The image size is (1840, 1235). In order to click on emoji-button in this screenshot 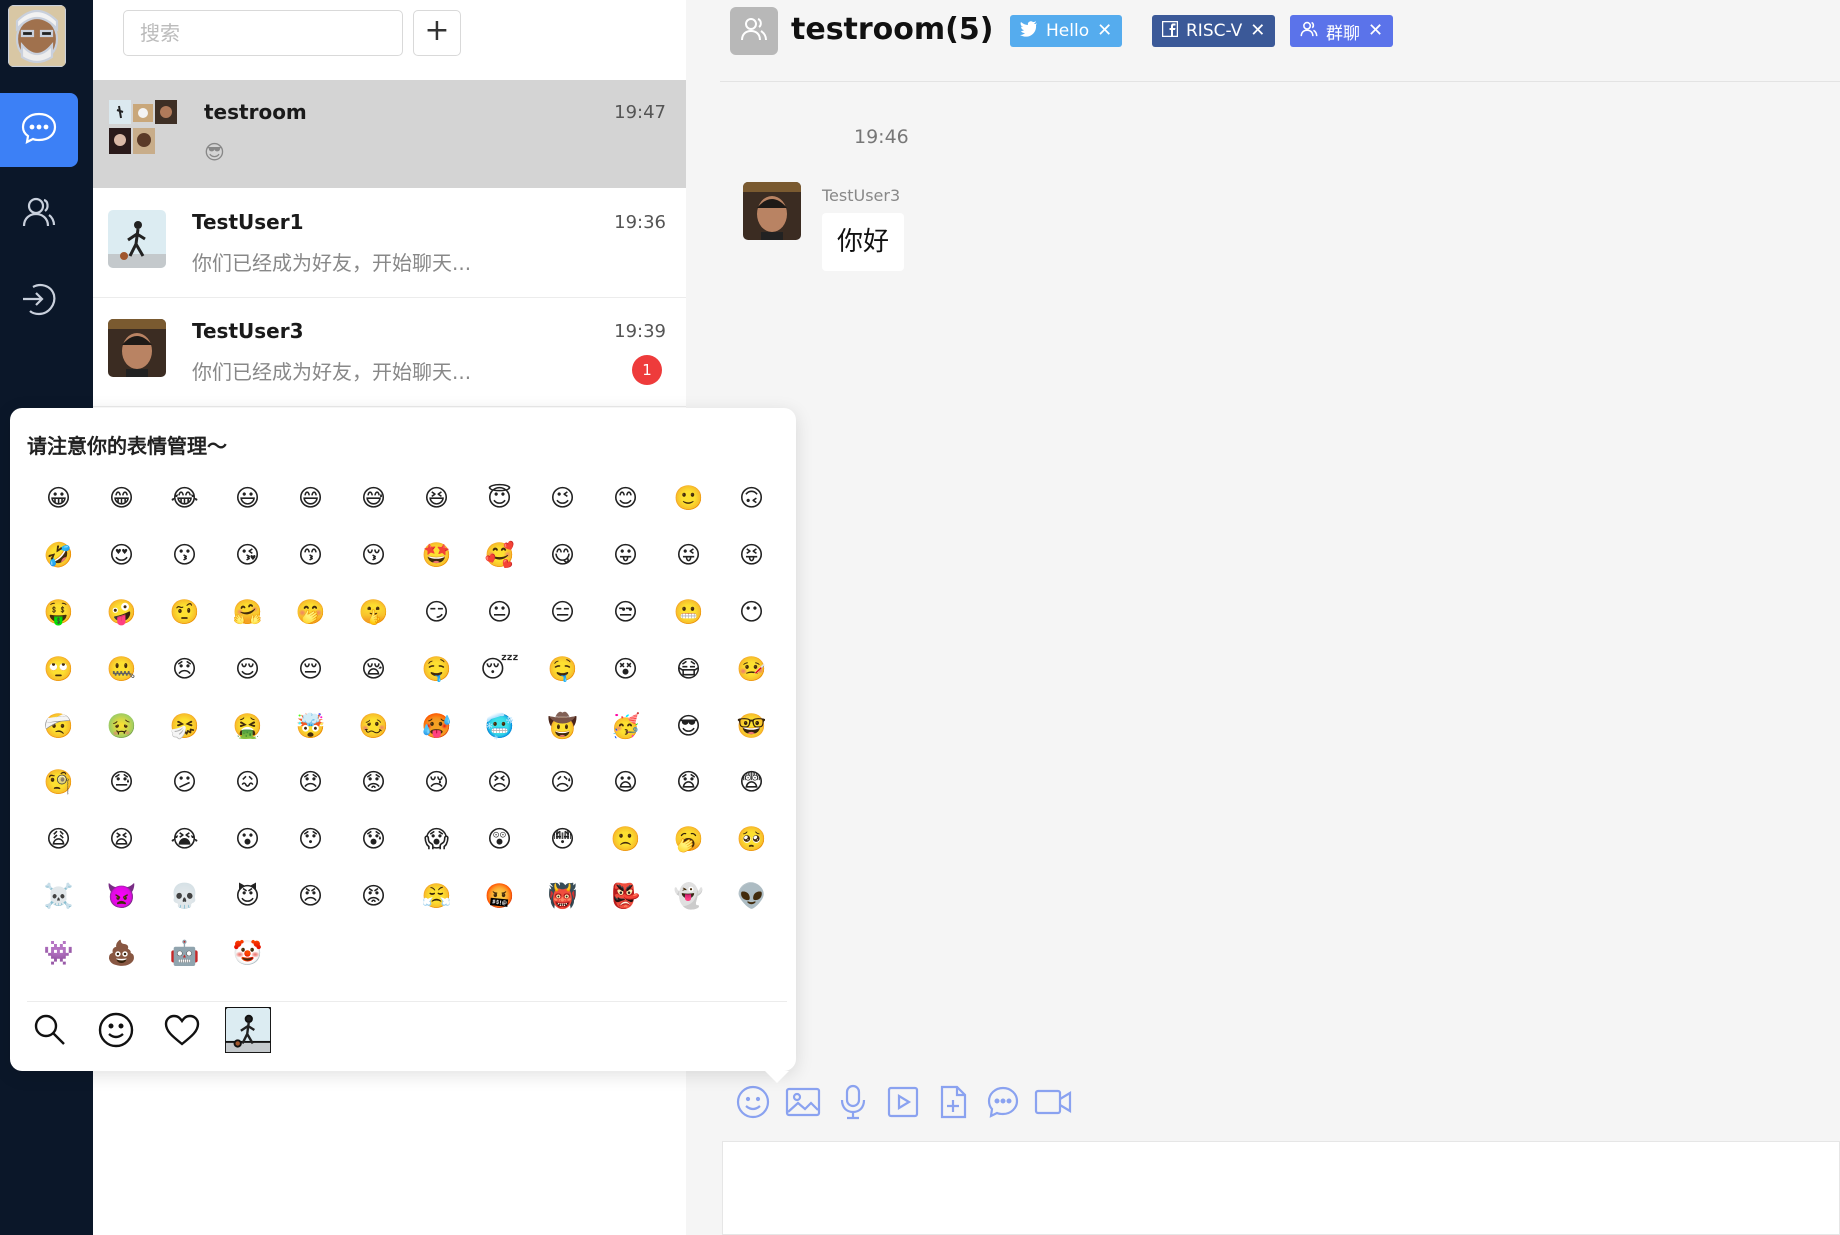, I will do `click(753, 1103)`.